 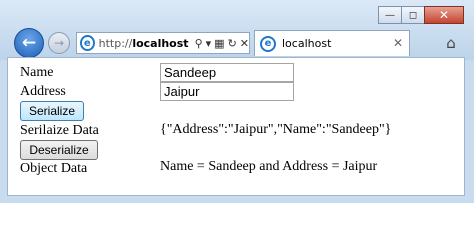 I want to click on tab-ie-icon: e, so click(x=268, y=43).